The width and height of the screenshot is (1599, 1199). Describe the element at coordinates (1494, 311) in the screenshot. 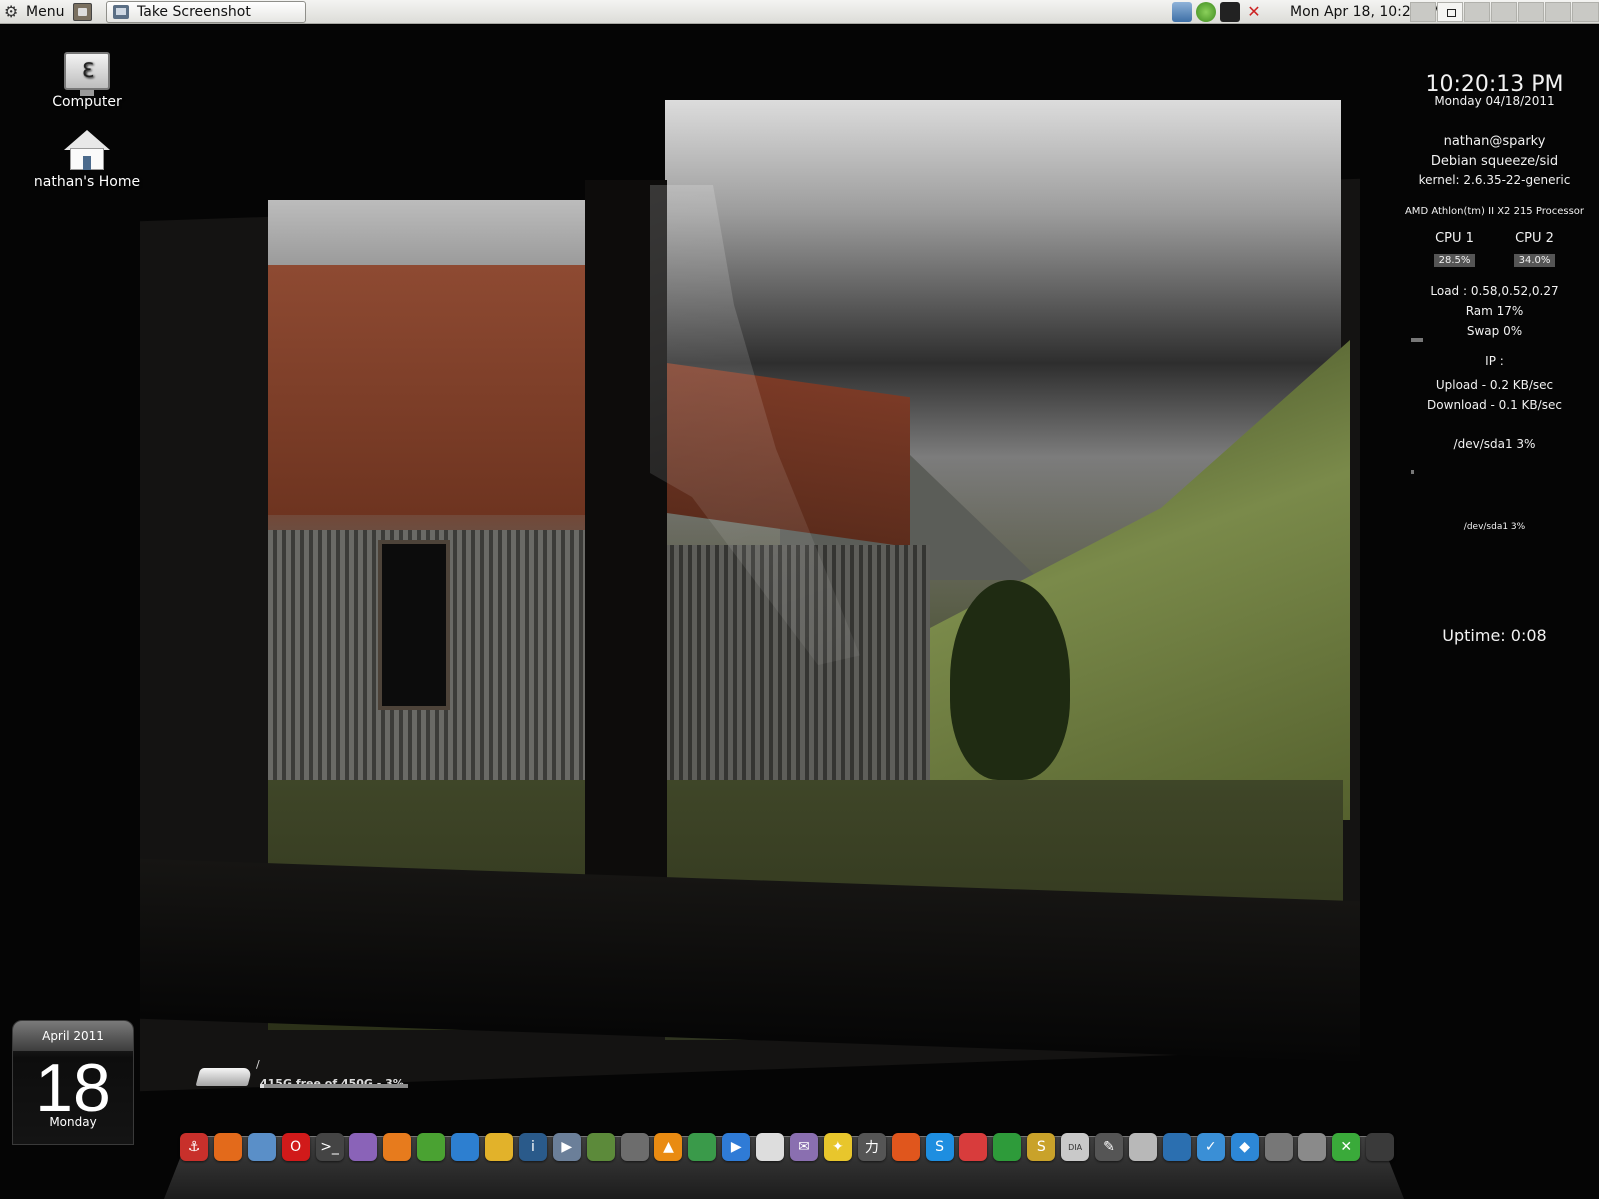

I see `conky-ram: Ram 17%` at that location.